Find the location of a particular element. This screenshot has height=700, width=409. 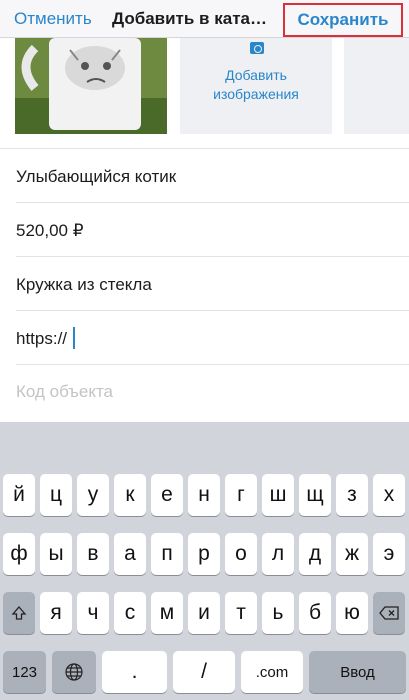

key: б is located at coordinates (315, 613).